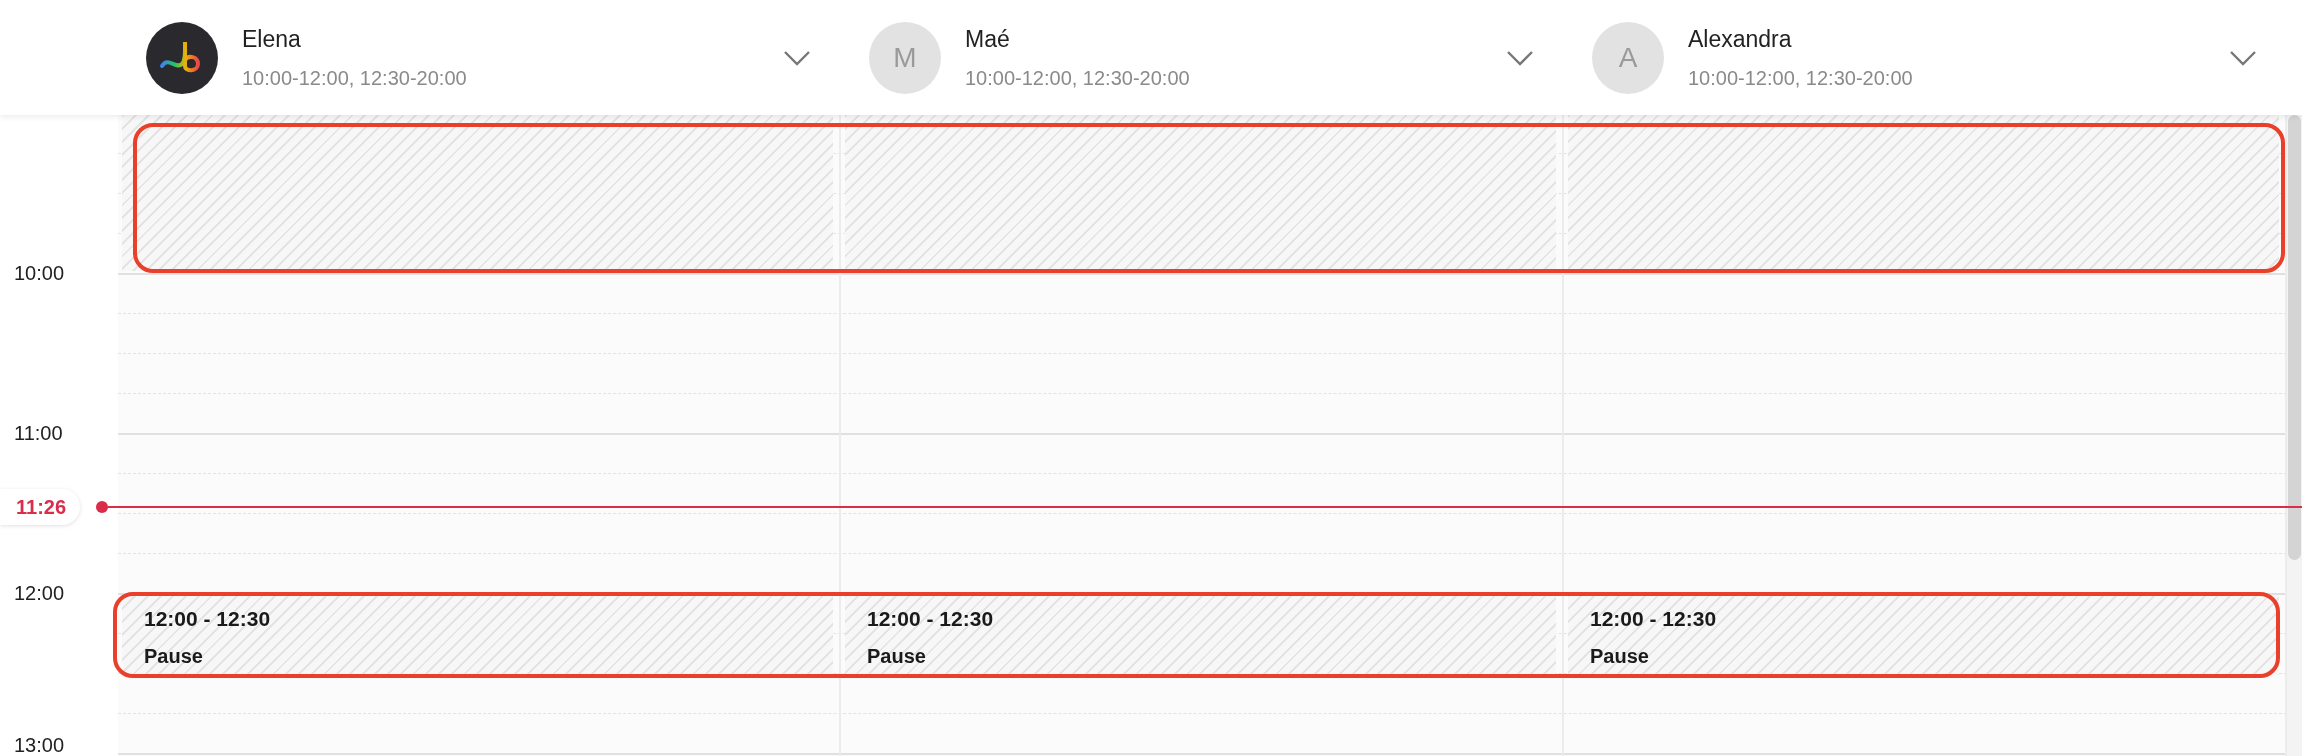 The image size is (2302, 756). Describe the element at coordinates (1628, 57) in the screenshot. I see `avatar: A` at that location.